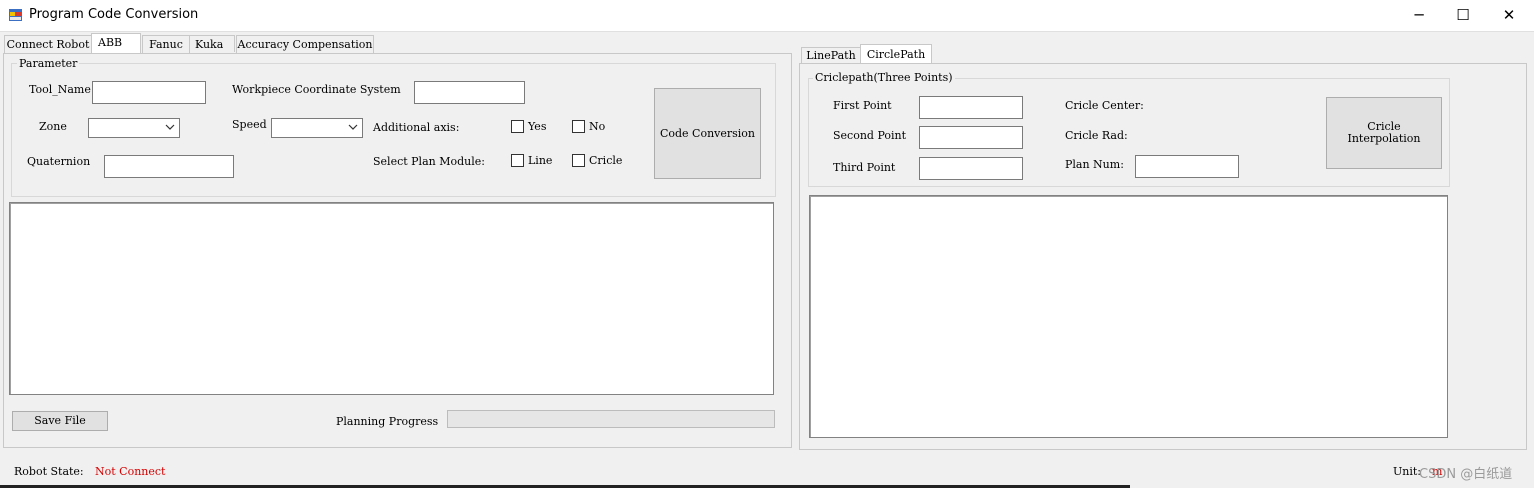  Describe the element at coordinates (578, 126) in the screenshot. I see `no-checkbox` at that location.